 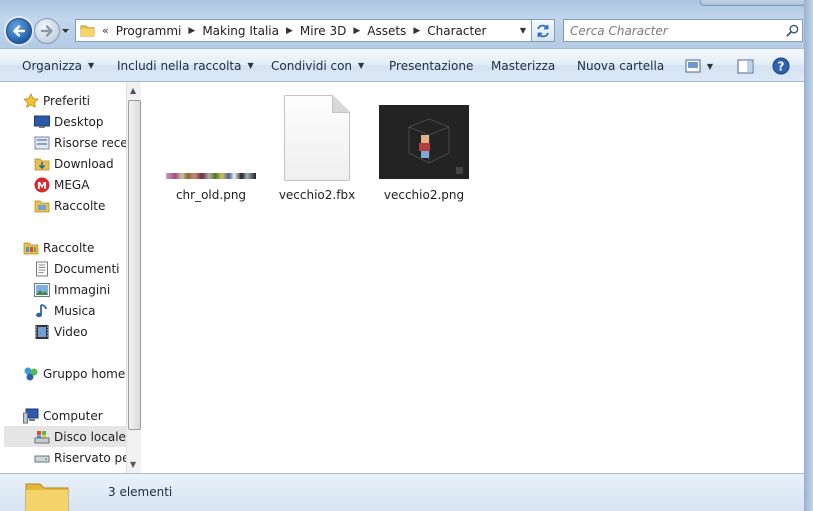 I want to click on mega-icon: M, so click(x=41, y=184).